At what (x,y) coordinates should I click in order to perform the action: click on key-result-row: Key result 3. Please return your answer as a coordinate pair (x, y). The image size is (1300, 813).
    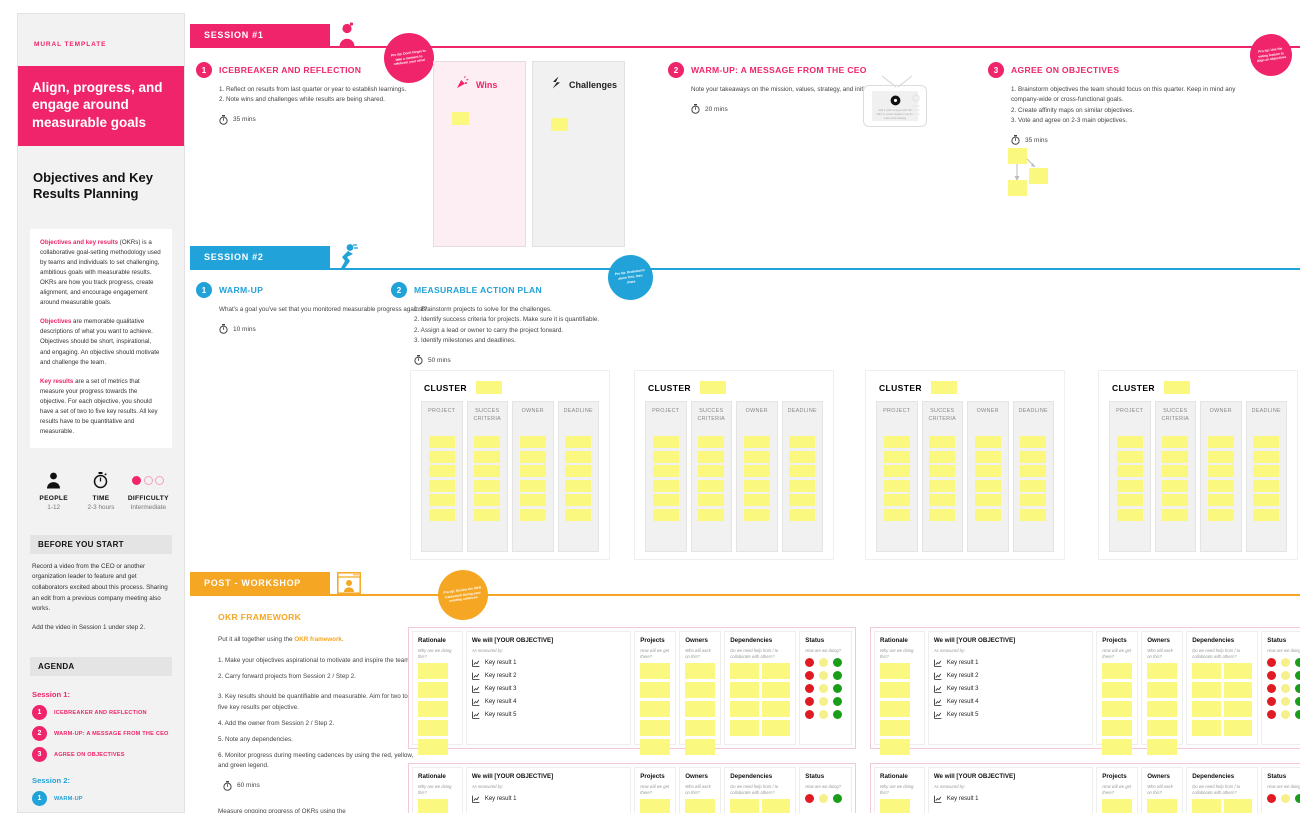
    Looking at the image, I should click on (548, 689).